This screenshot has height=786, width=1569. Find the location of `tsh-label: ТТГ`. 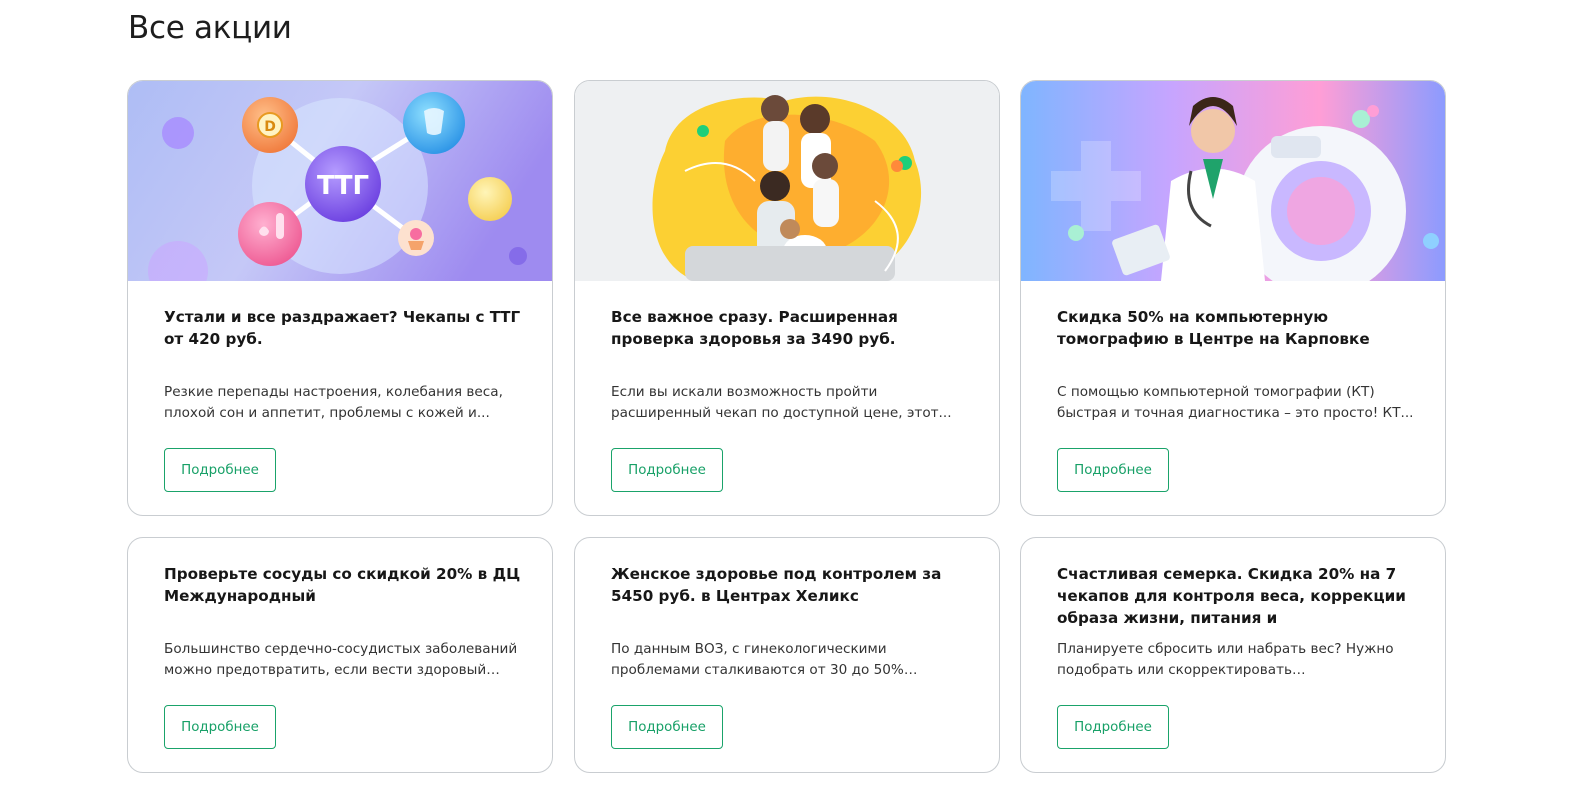

tsh-label: ТТГ is located at coordinates (343, 186).